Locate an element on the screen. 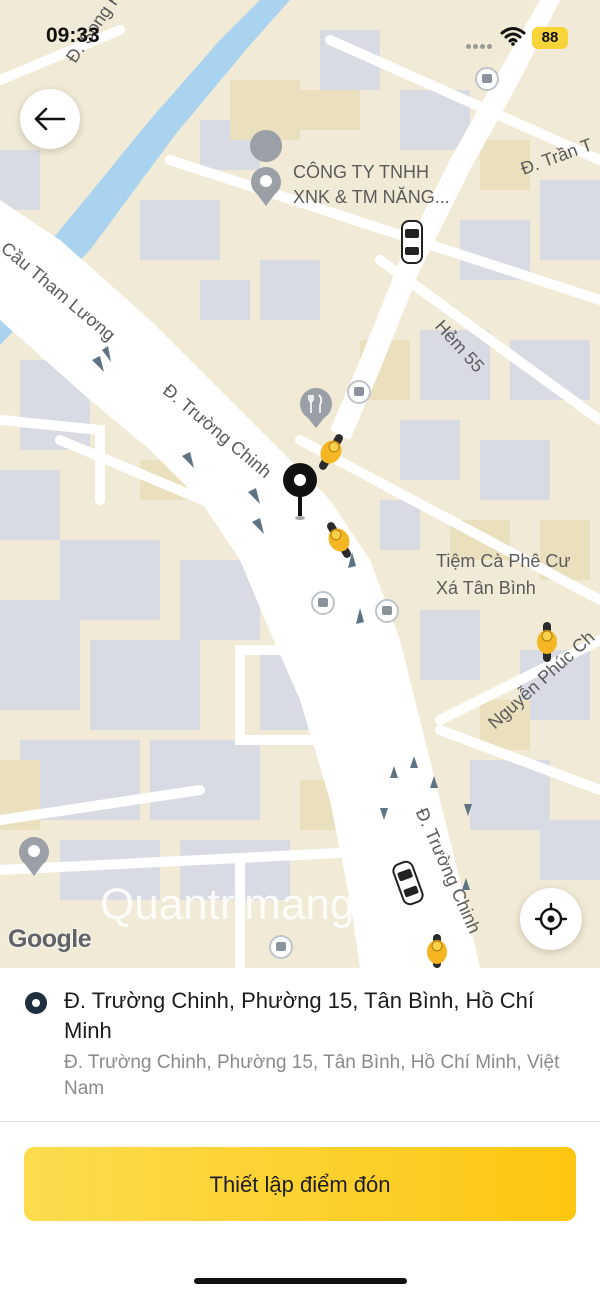 The width and height of the screenshot is (600, 1298). divider is located at coordinates (300, 1121).